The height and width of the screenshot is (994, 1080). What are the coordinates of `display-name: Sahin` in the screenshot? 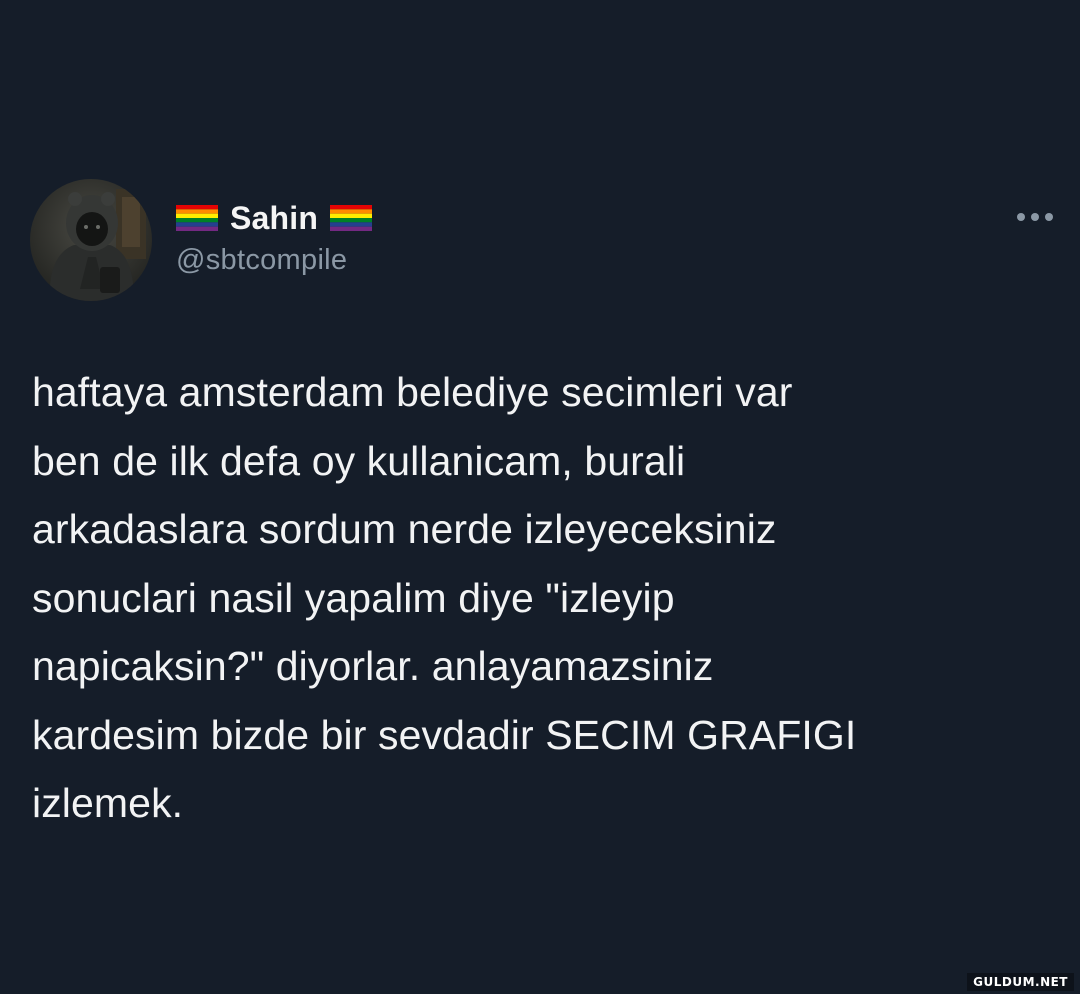 It's located at (274, 217).